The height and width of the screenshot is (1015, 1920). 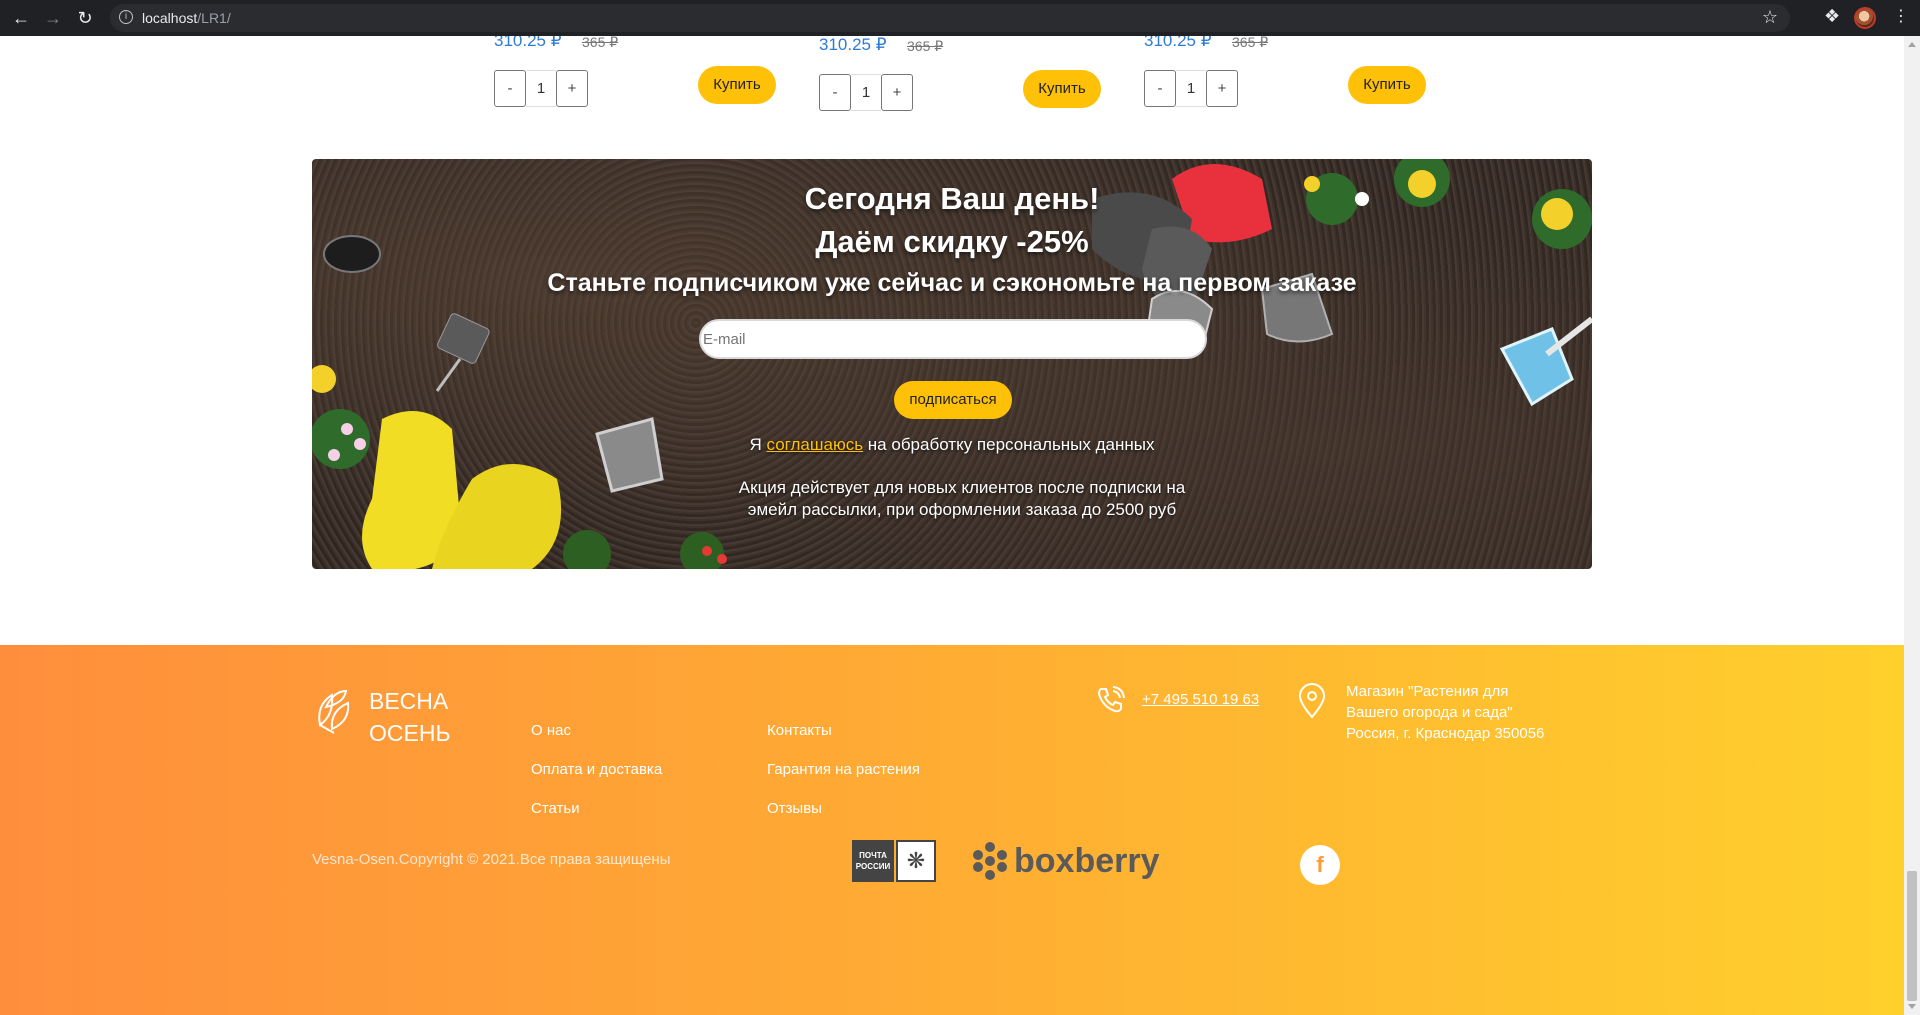 What do you see at coordinates (953, 400) in the screenshot?
I see `subscribe-button: подписаться` at bounding box center [953, 400].